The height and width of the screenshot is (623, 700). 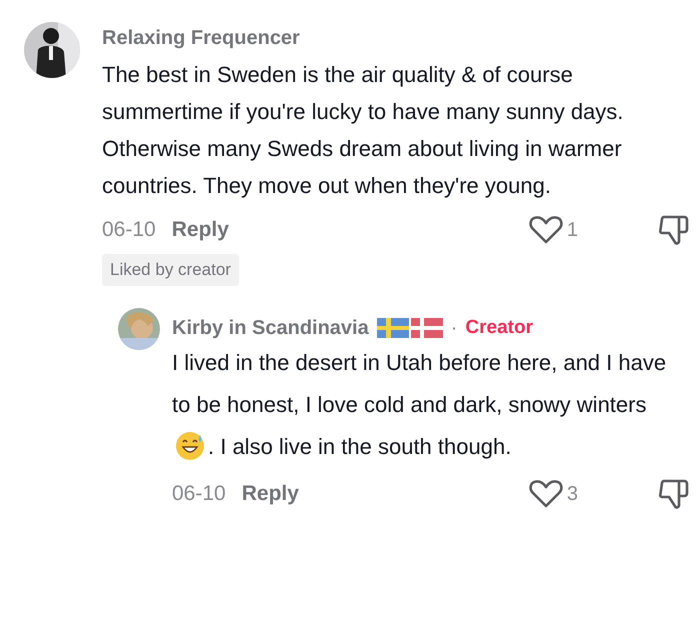 What do you see at coordinates (419, 383) in the screenshot?
I see `reply-text: I lived in the desert in Utah before here, and I have to be honest, I love cold and dark, snowy winters` at bounding box center [419, 383].